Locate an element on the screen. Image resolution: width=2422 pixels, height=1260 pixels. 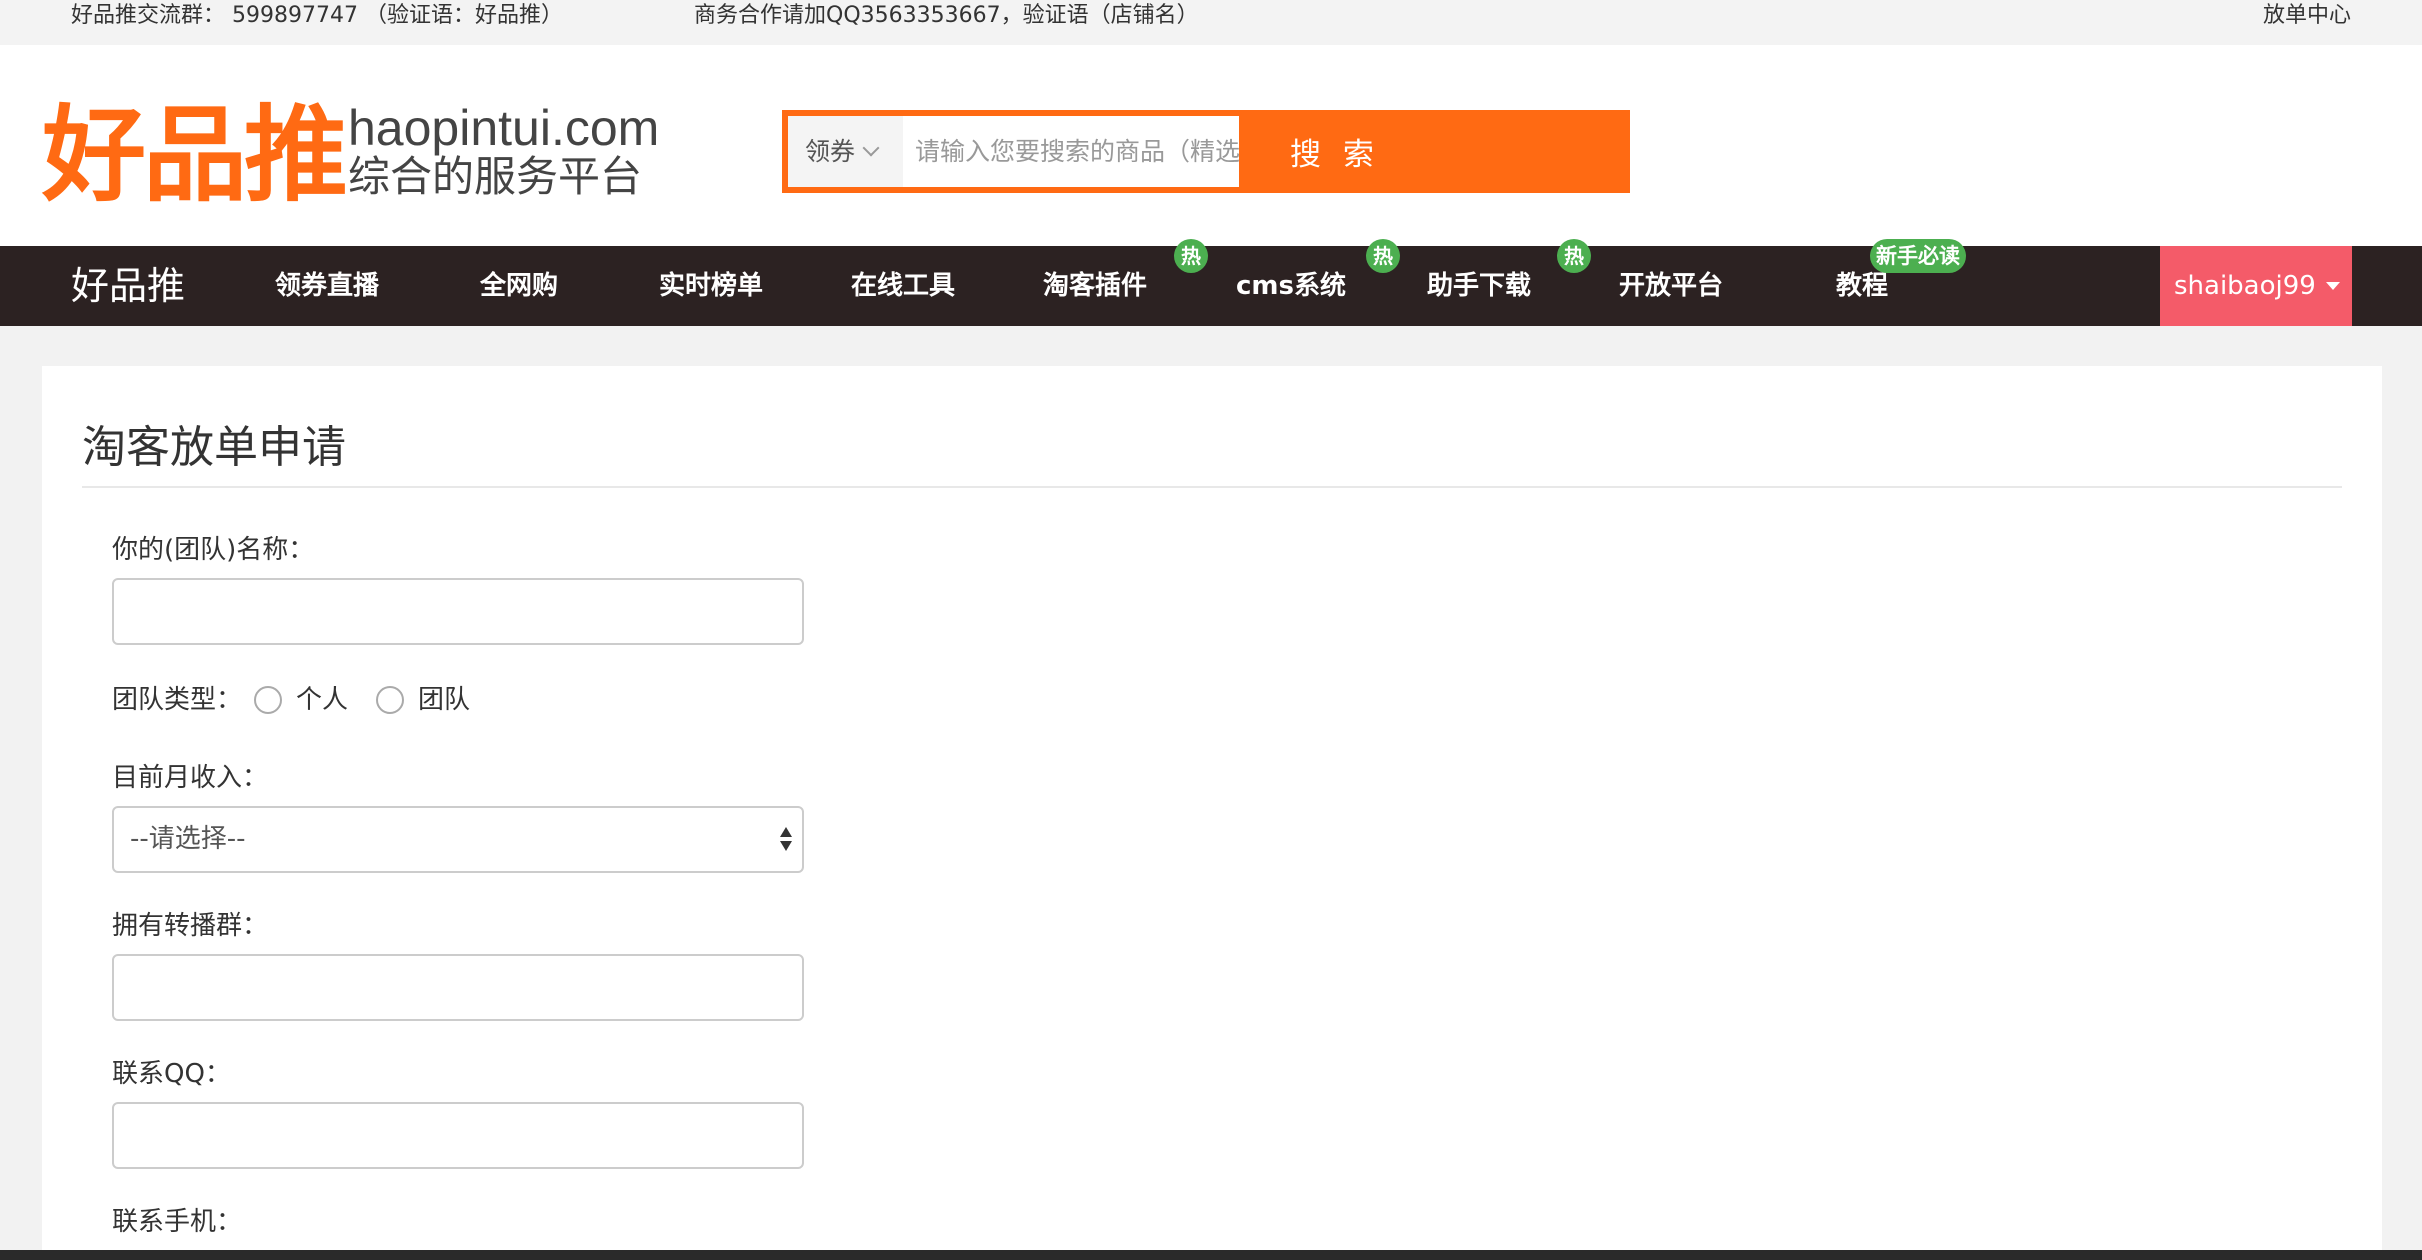
page-title: 淘客放单申请 is located at coordinates (214, 447).